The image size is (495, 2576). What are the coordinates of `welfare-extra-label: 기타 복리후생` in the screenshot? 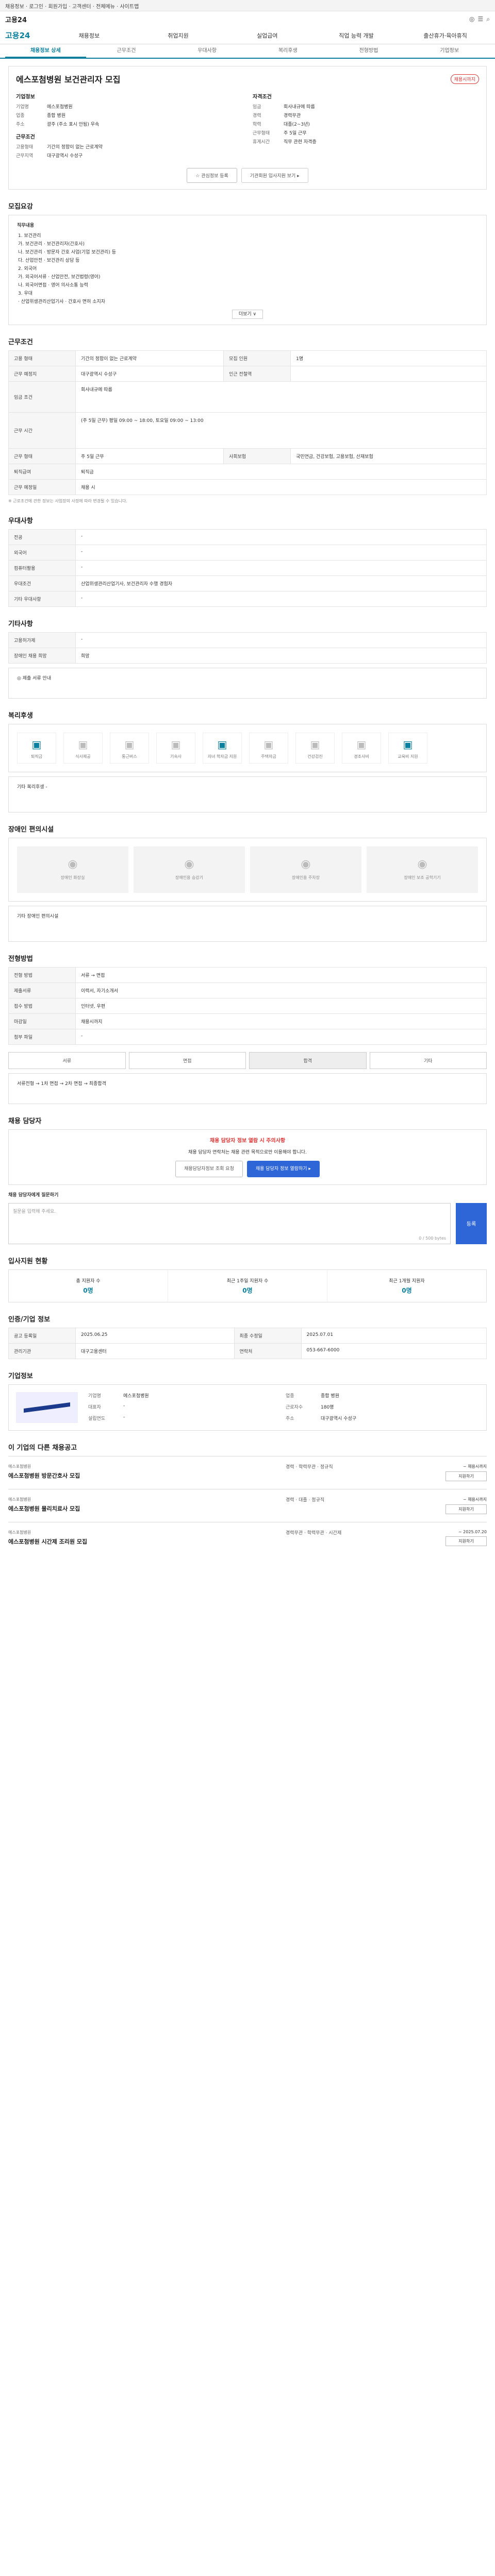 It's located at (31, 787).